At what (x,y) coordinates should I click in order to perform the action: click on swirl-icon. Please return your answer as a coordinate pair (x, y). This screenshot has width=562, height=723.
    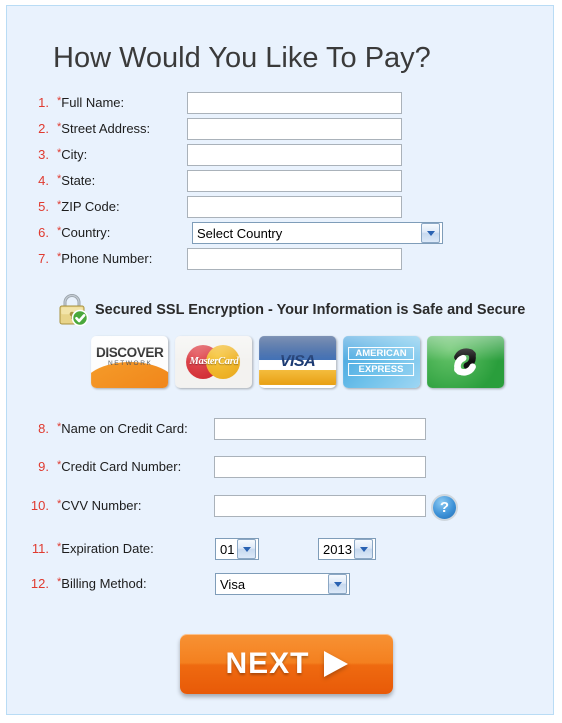
    Looking at the image, I should click on (465, 362).